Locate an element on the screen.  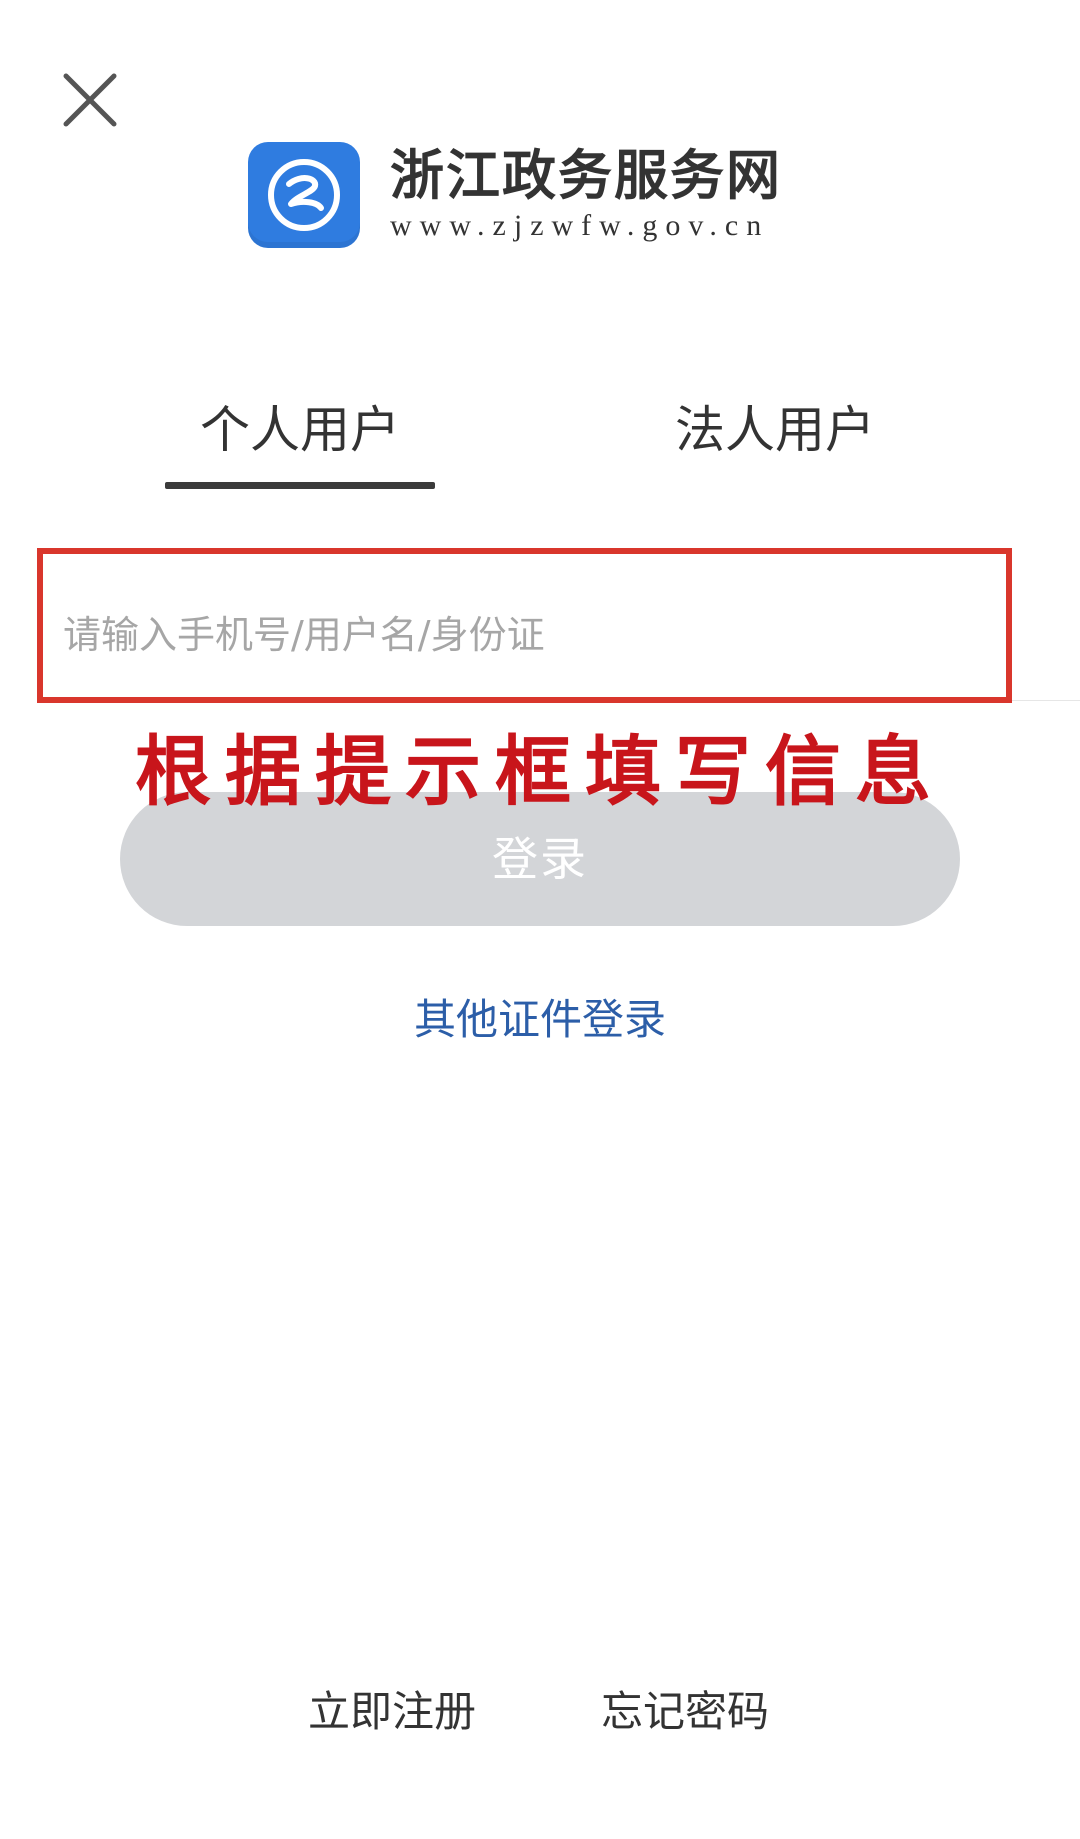
close-icon is located at coordinates (90, 100).